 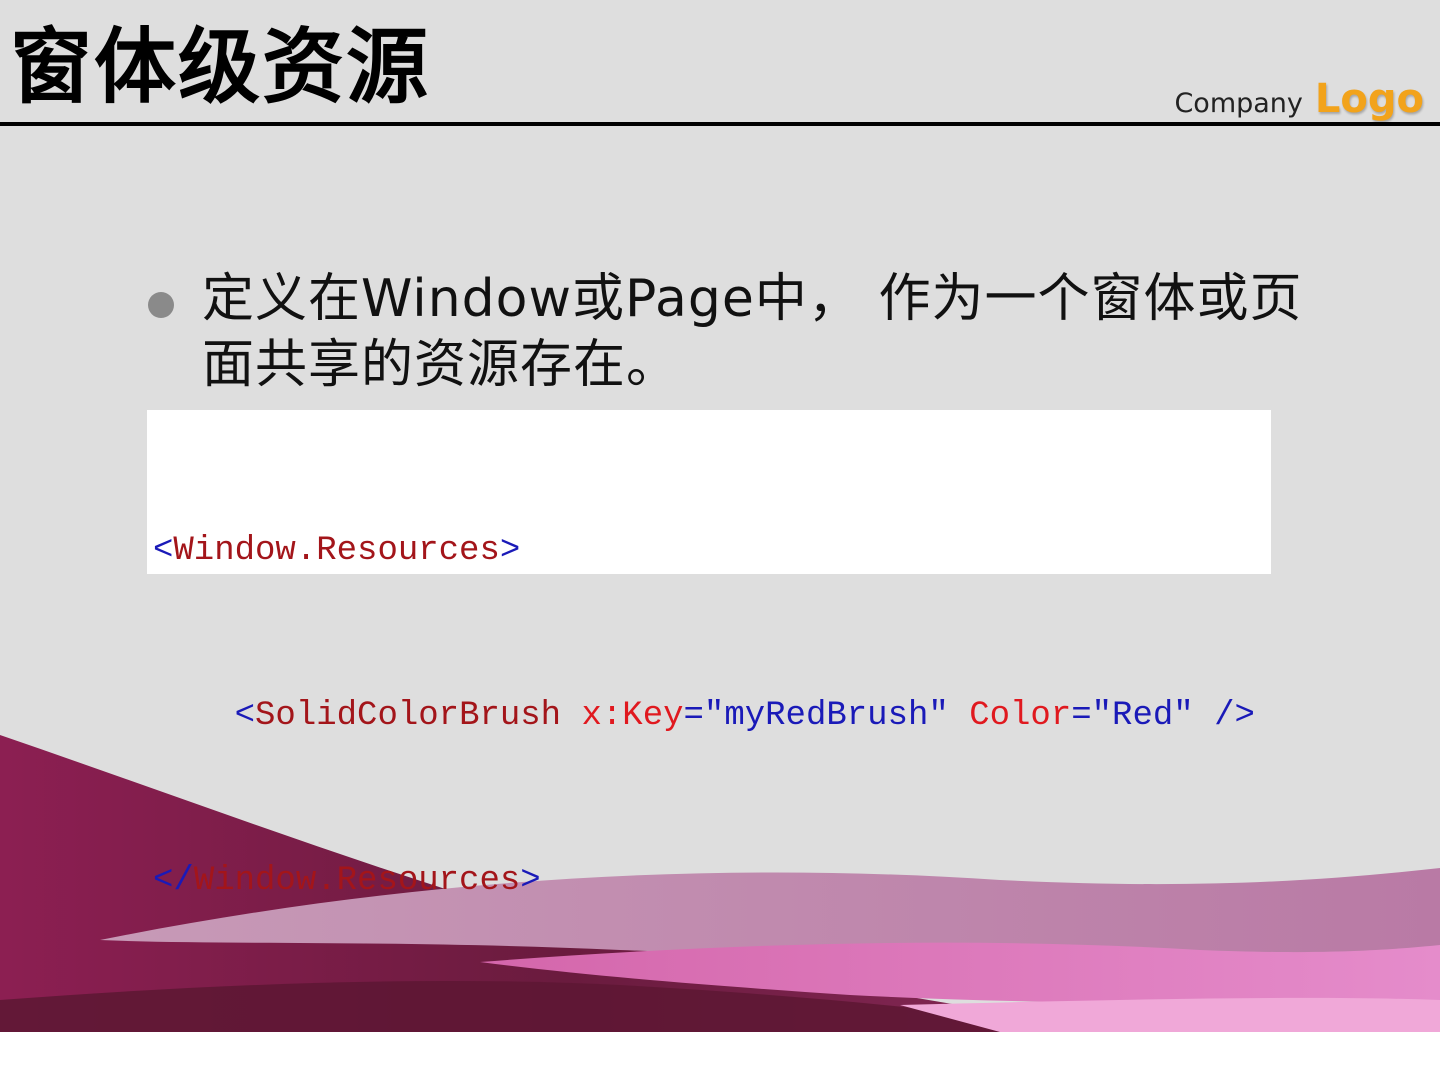 I want to click on slide-title: 窗体级资源, so click(x=220, y=67).